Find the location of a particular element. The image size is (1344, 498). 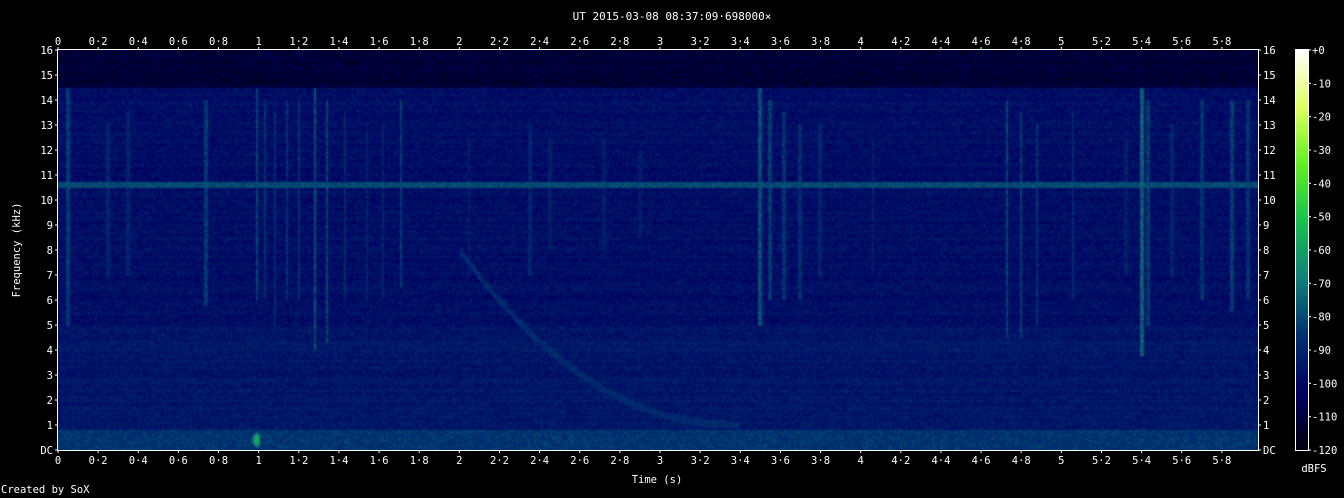

y-tick-label-right: 1 is located at coordinates (1266, 426).